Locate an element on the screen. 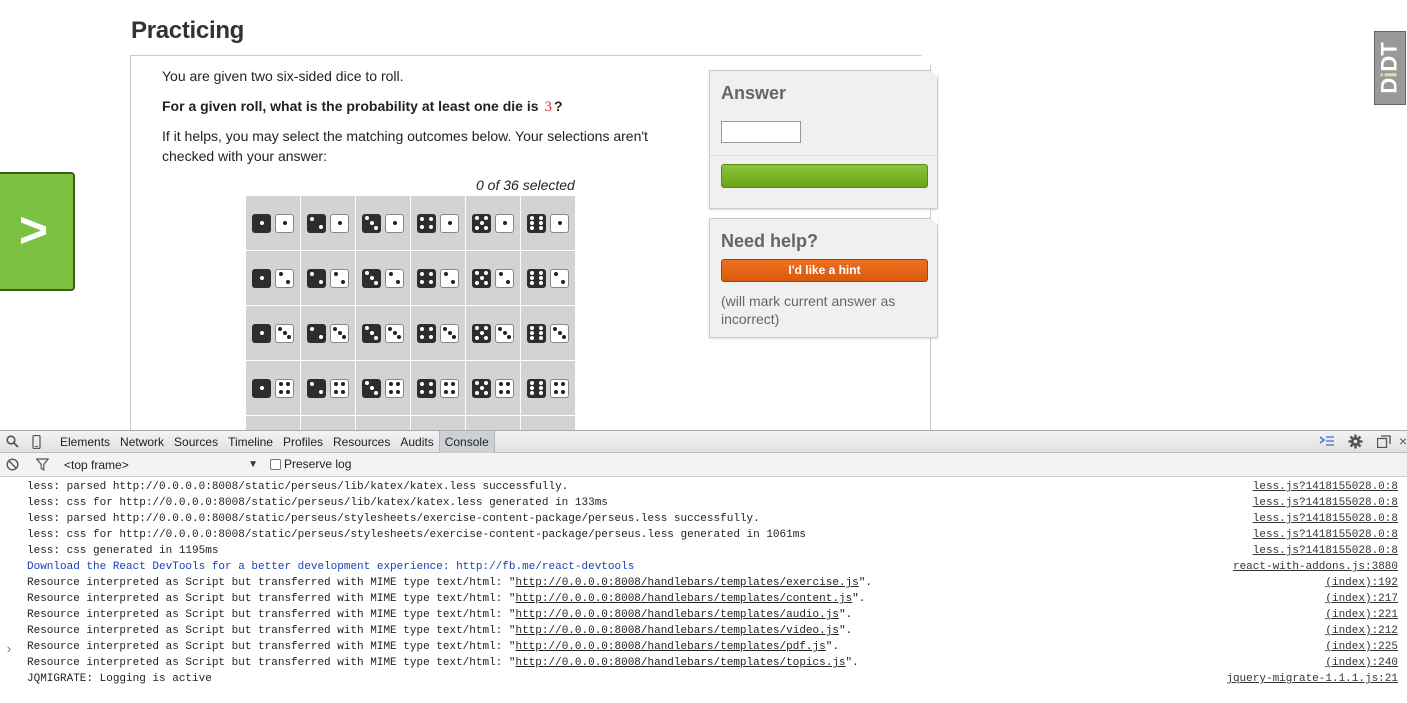  console-source-link: (index):192 is located at coordinates (1361, 583).